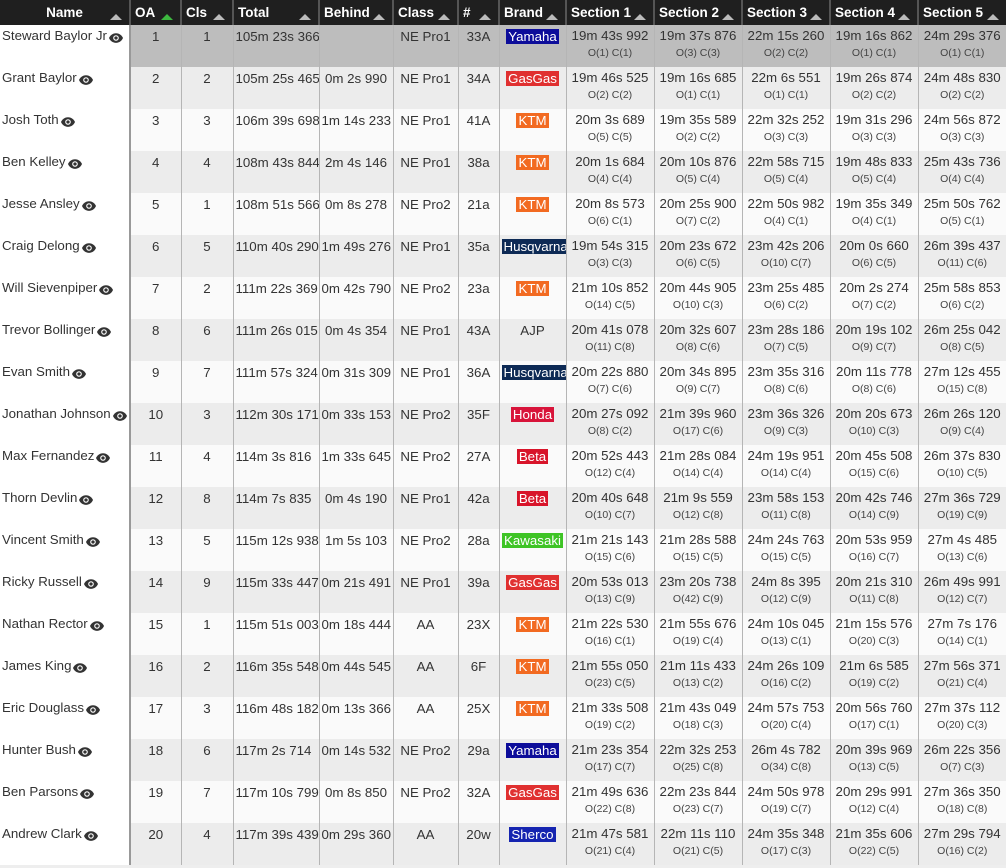  Describe the element at coordinates (961, 12) in the screenshot. I see `column-header-s5: Section 5` at that location.